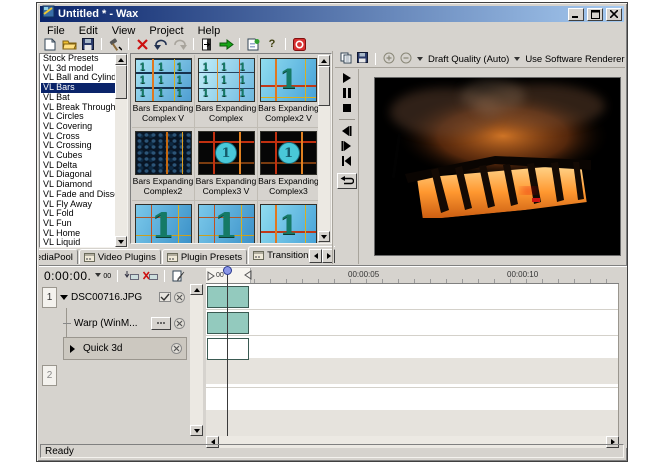 This screenshot has width=664, height=464. I want to click on track-label: DSC00716.JPG, so click(113, 297).